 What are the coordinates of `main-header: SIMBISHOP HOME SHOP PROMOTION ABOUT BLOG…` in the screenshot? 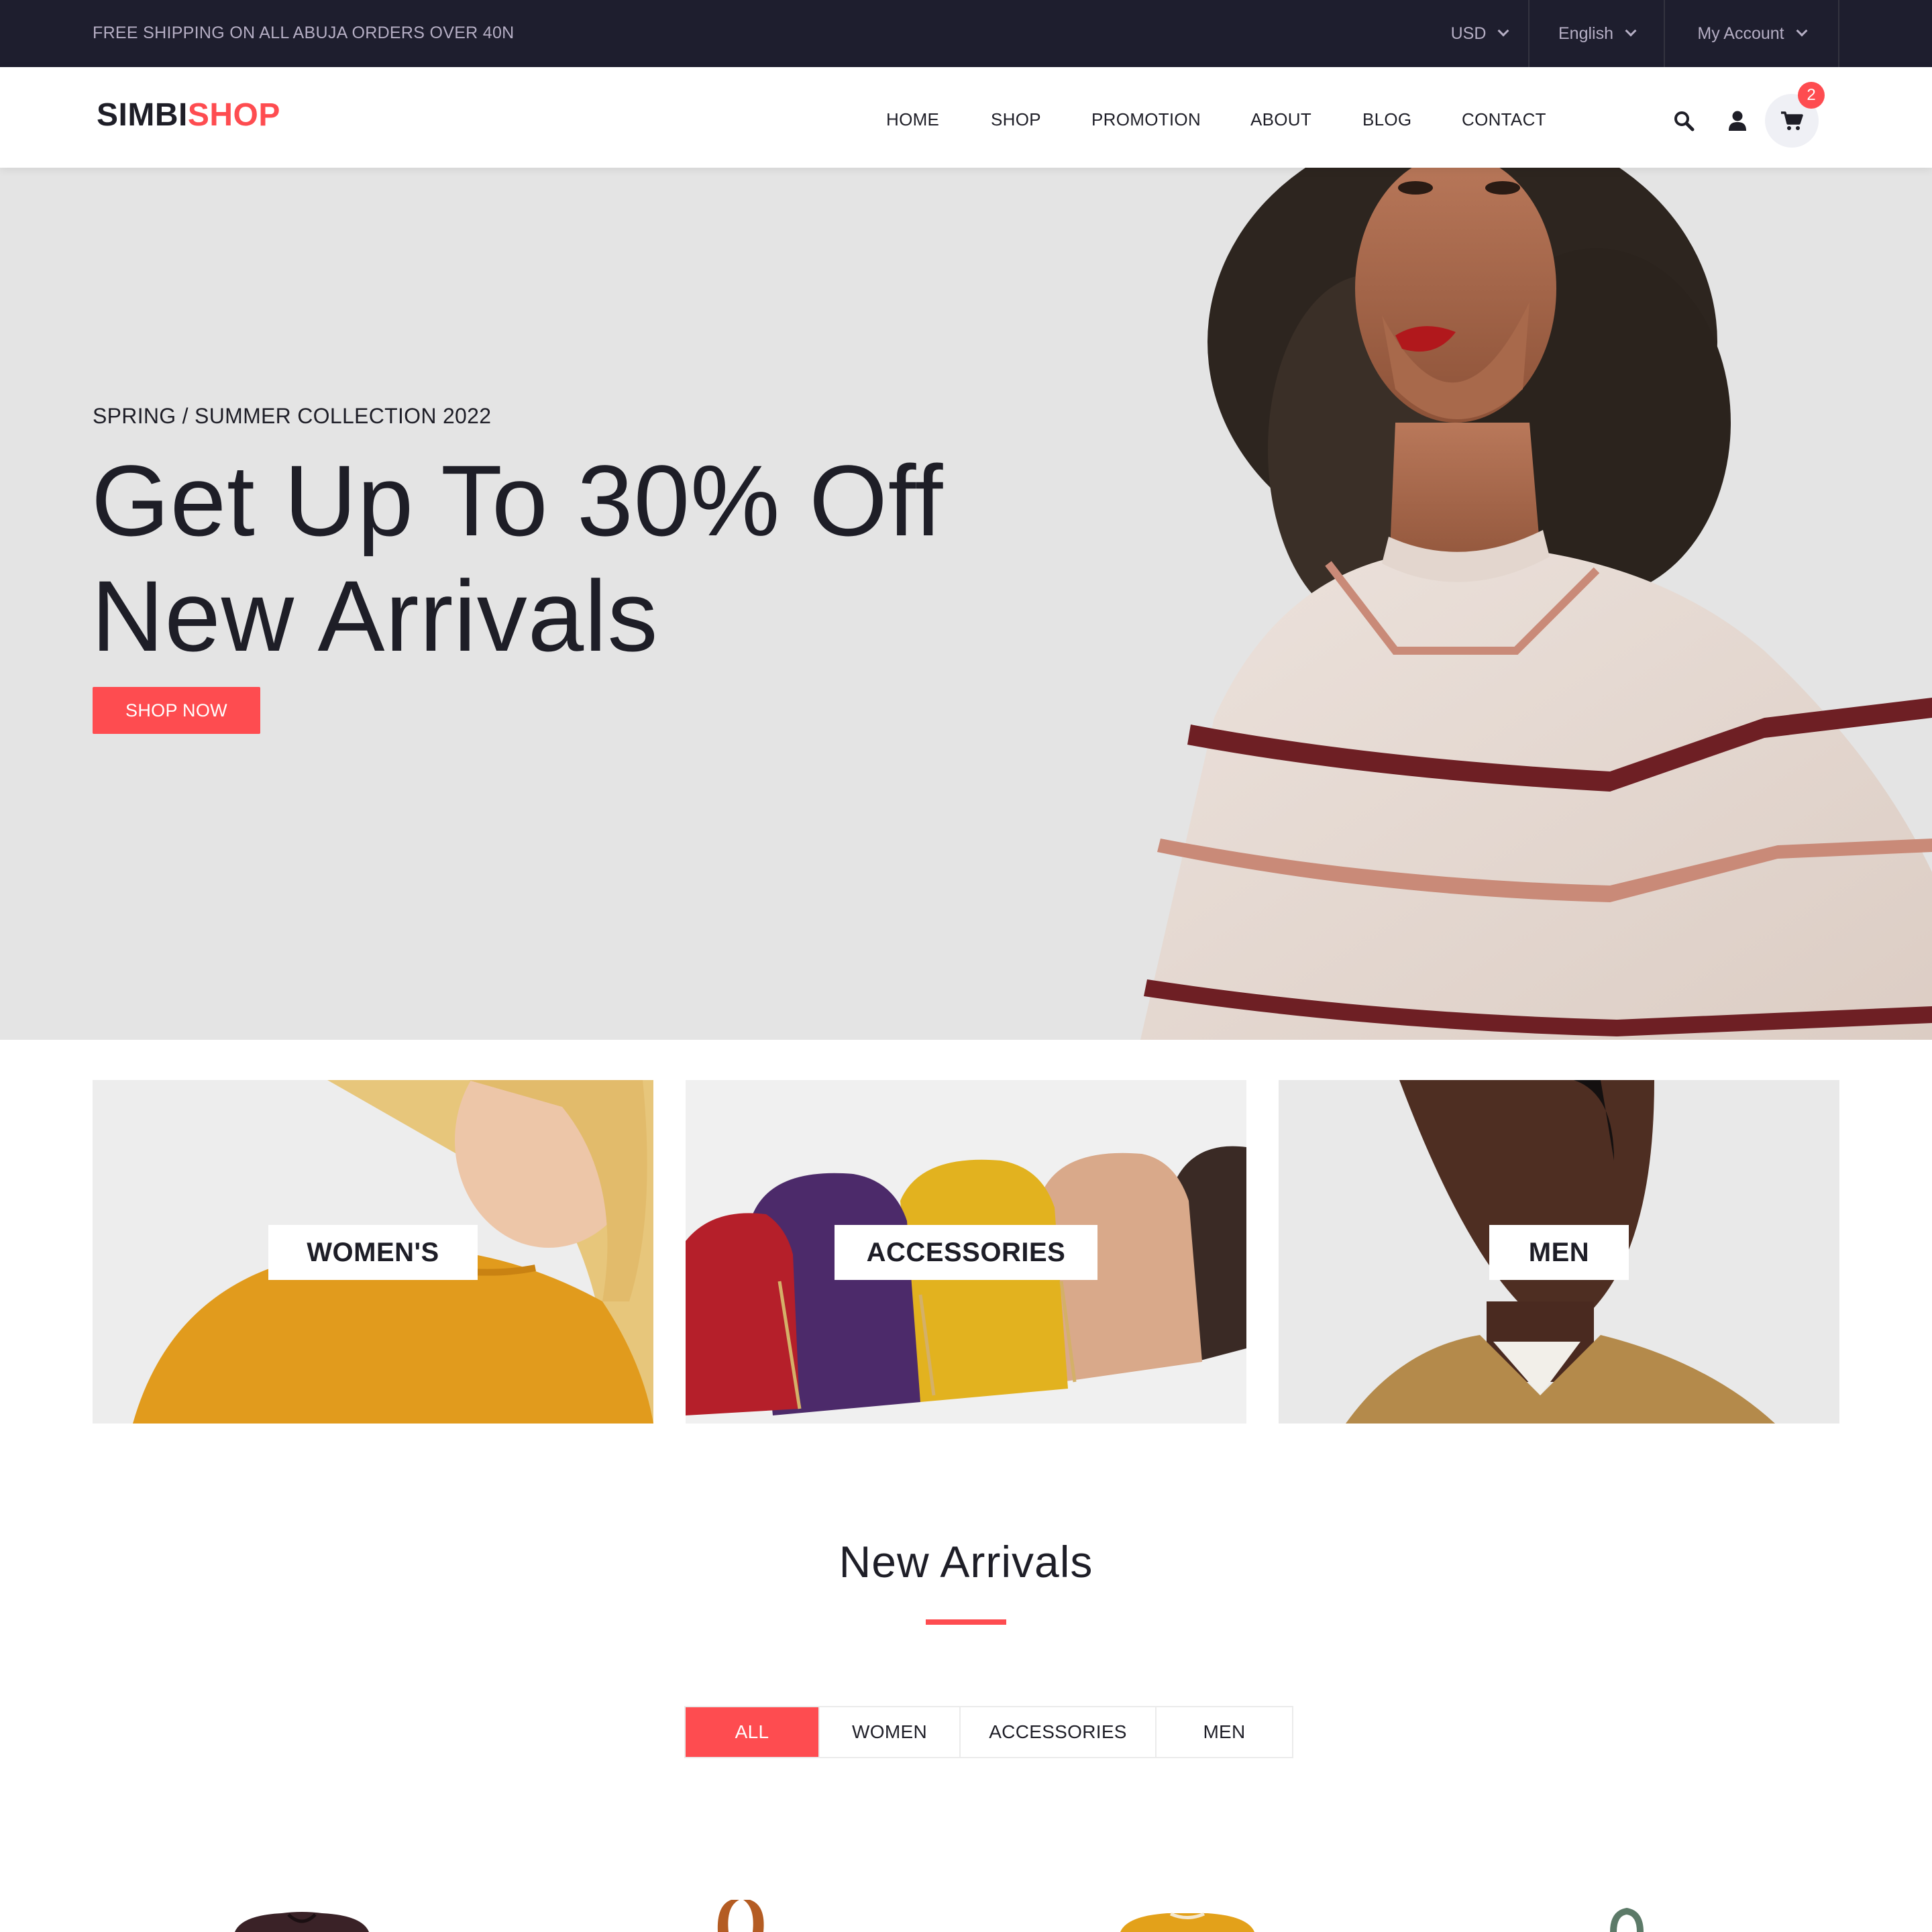 It's located at (966, 117).